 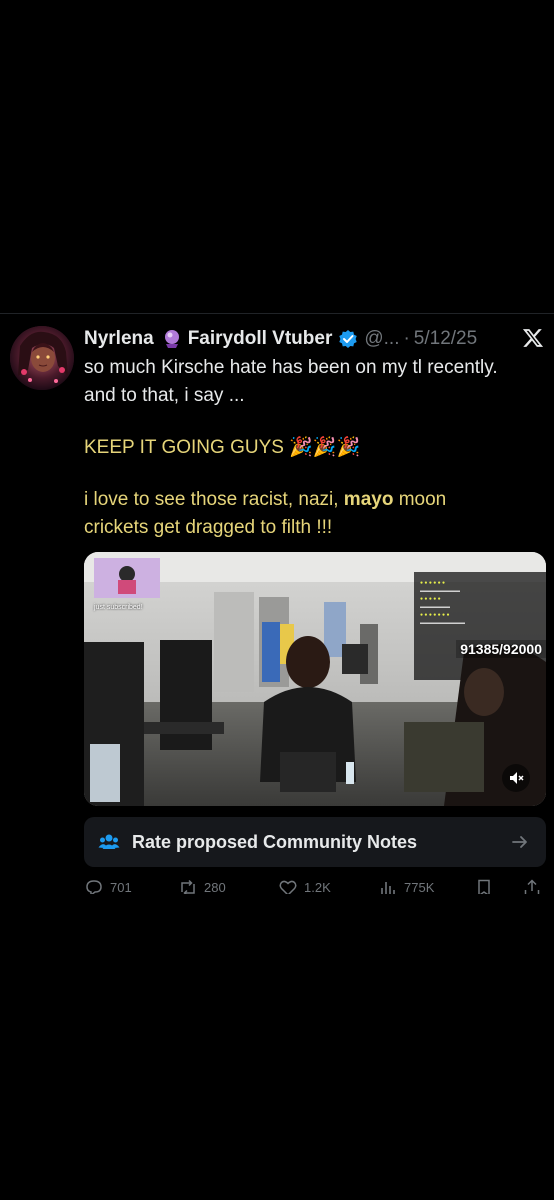 I want to click on repost-count: 280, so click(x=215, y=887).